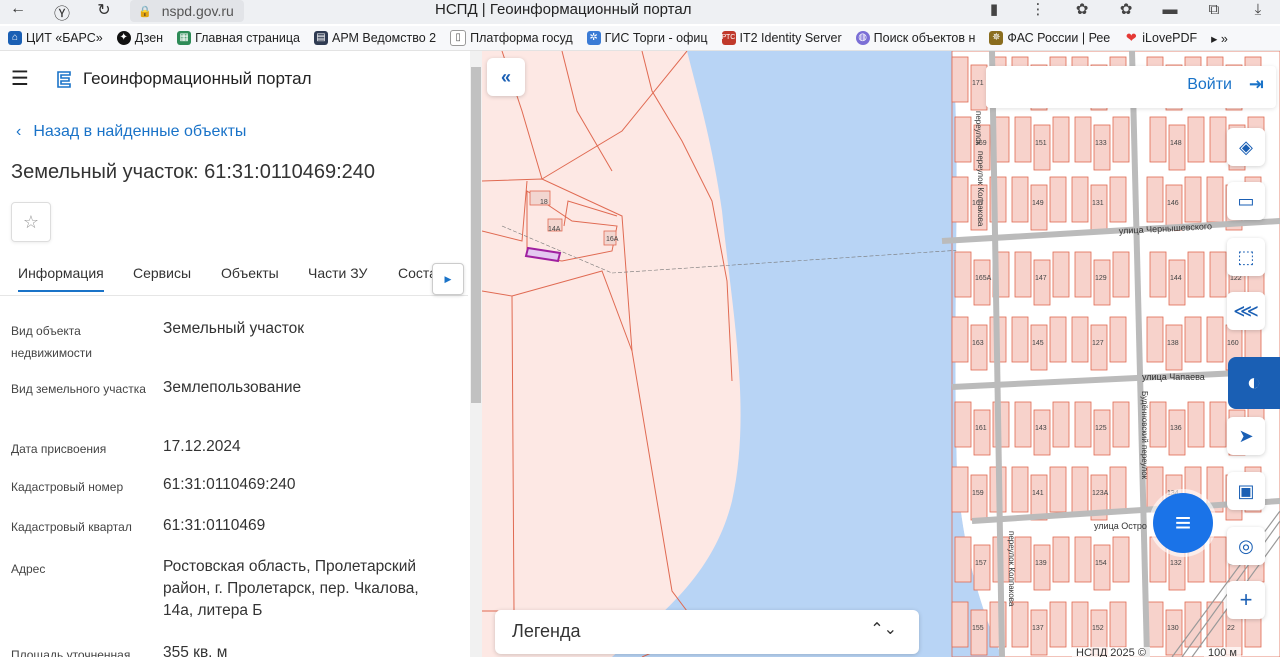 This screenshot has width=1280, height=657. What do you see at coordinates (1258, 10) in the screenshot?
I see `download-icon: ⤓` at bounding box center [1258, 10].